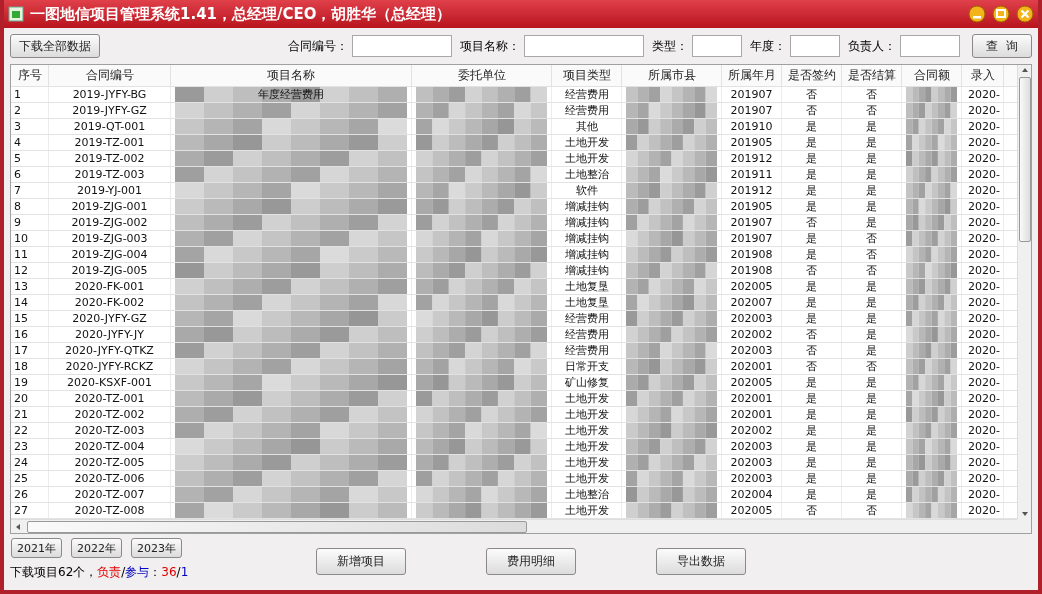 The image size is (1042, 594). Describe the element at coordinates (109, 94) in the screenshot. I see `table-cell: 2019-JYFY-BG` at that location.